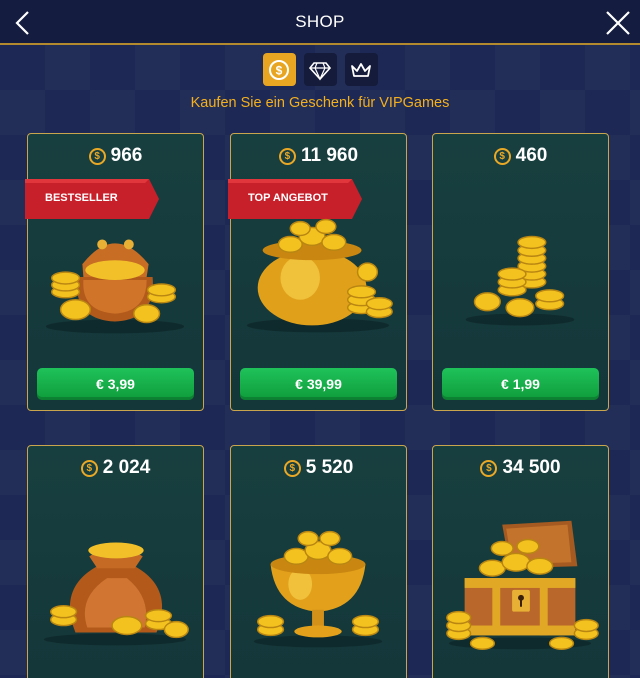  I want to click on shop-tabs: $, so click(320, 69).